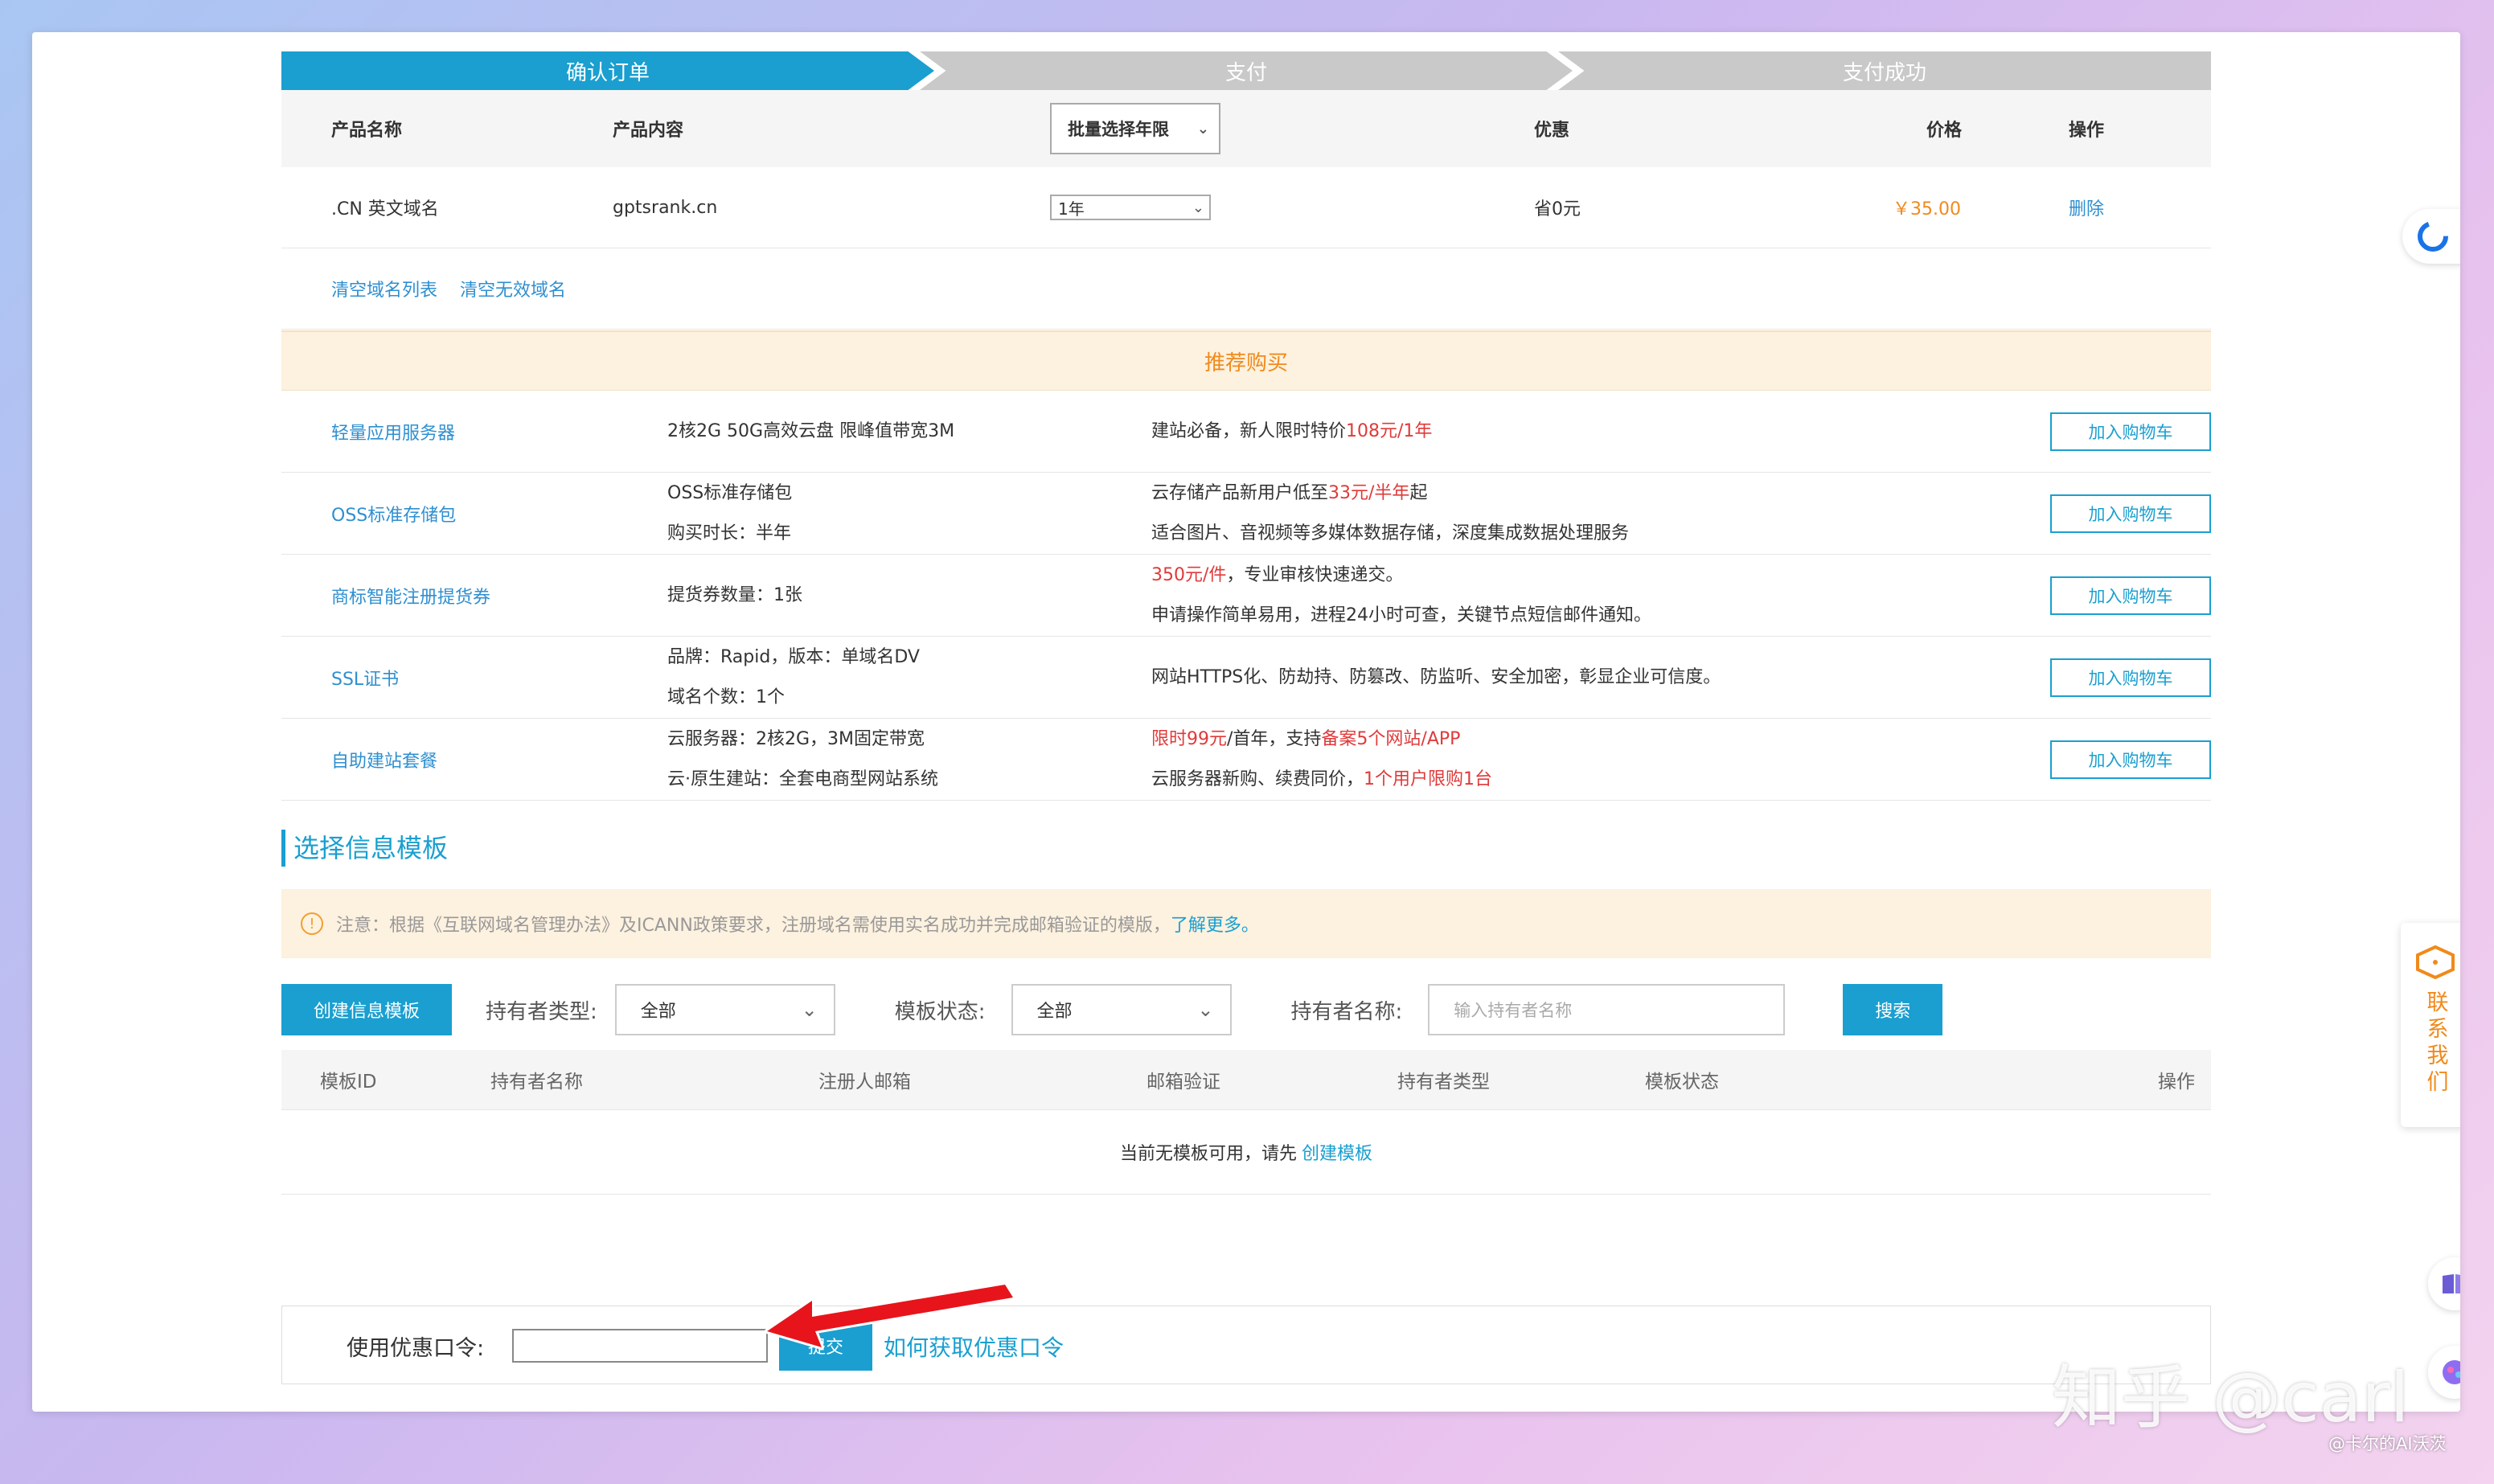  Describe the element at coordinates (729, 514) in the screenshot. I see `recommend-content: OSS标准存储包 购买时长：半年` at that location.